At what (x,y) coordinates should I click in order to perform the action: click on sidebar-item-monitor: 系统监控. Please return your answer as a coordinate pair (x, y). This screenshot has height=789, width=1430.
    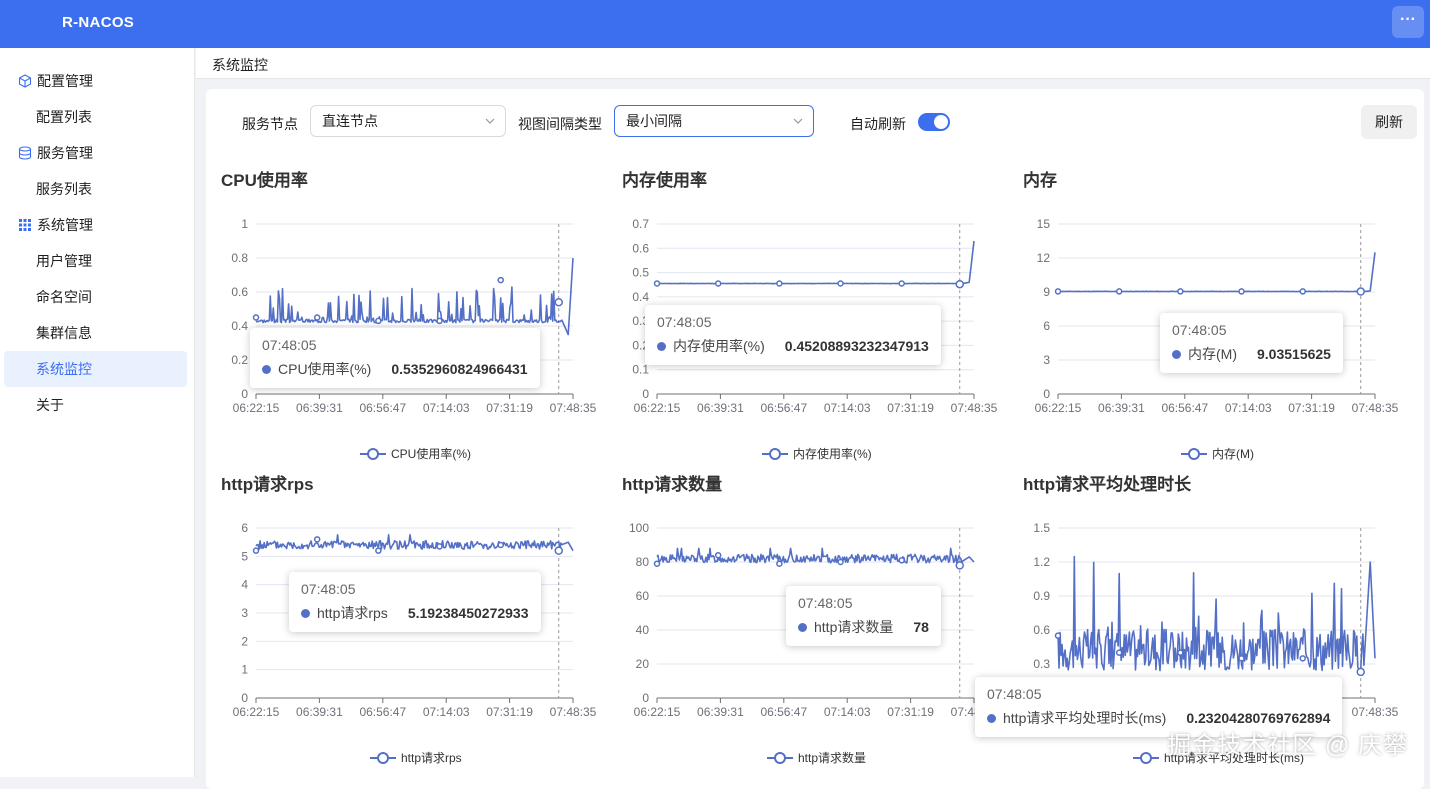
    Looking at the image, I should click on (95, 369).